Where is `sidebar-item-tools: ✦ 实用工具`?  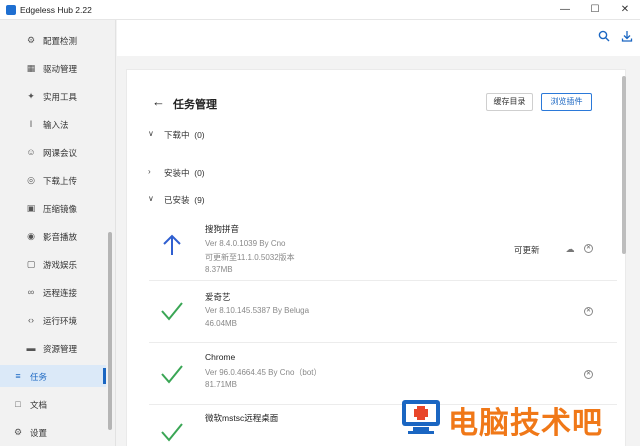
sidebar-item-tools: ✦ 实用工具 is located at coordinates (53, 96).